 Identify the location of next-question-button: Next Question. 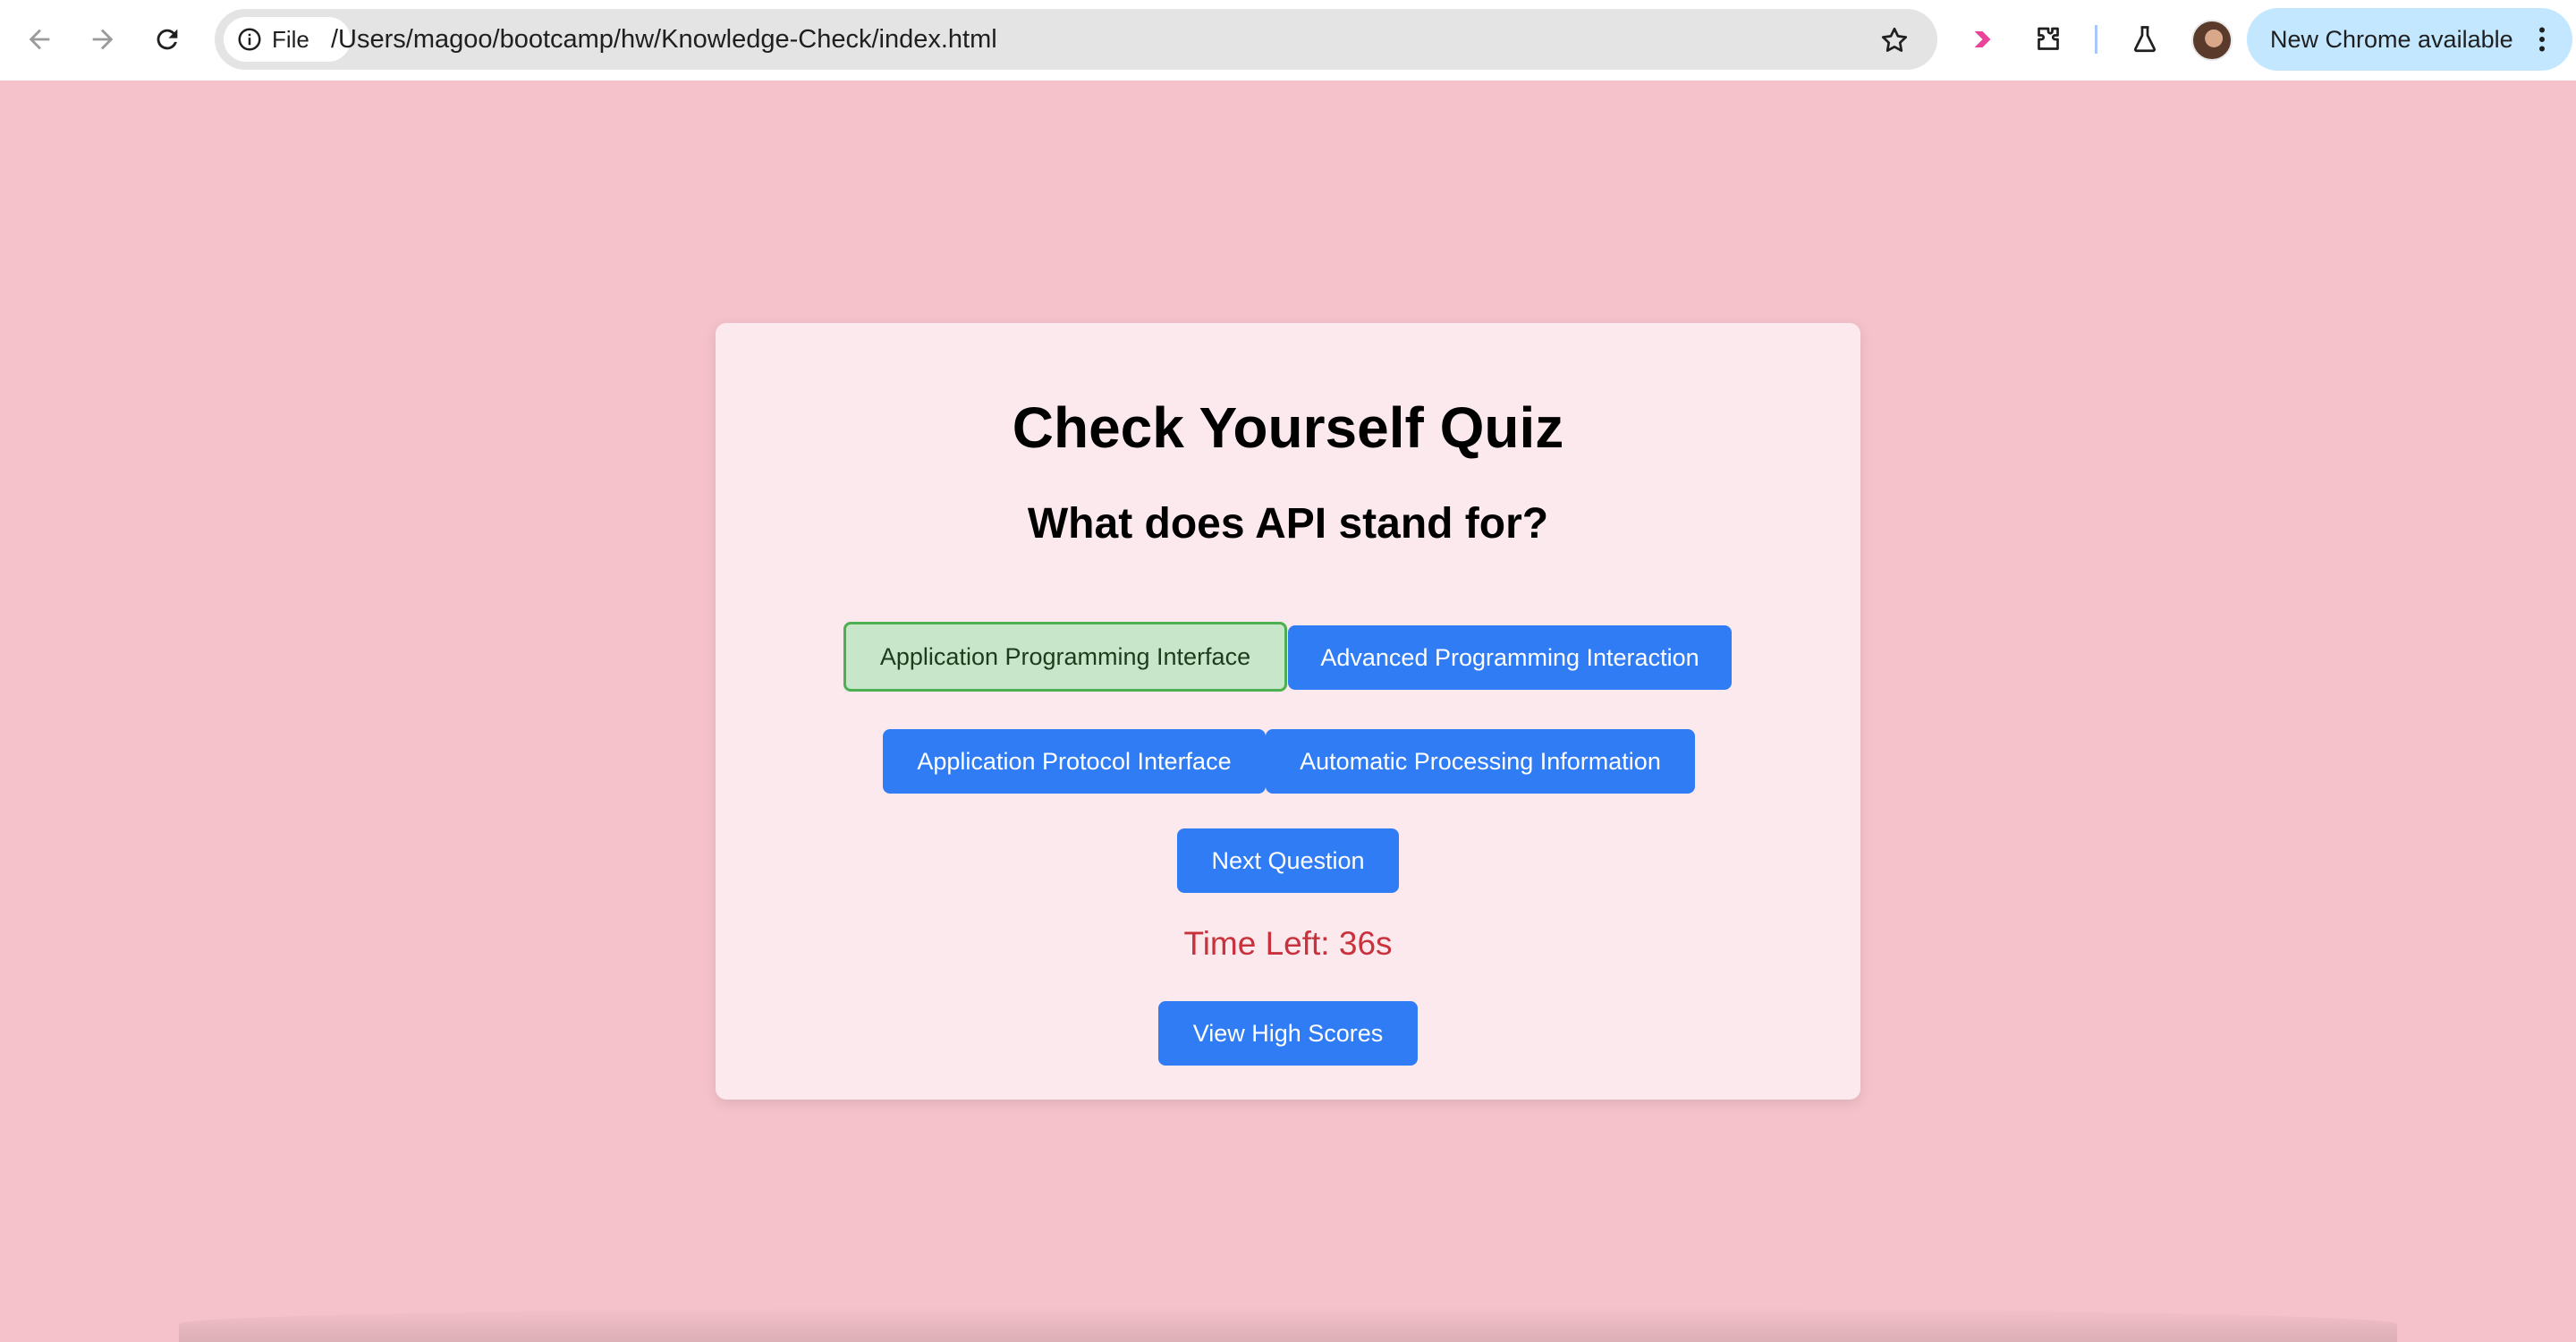
(1288, 861).